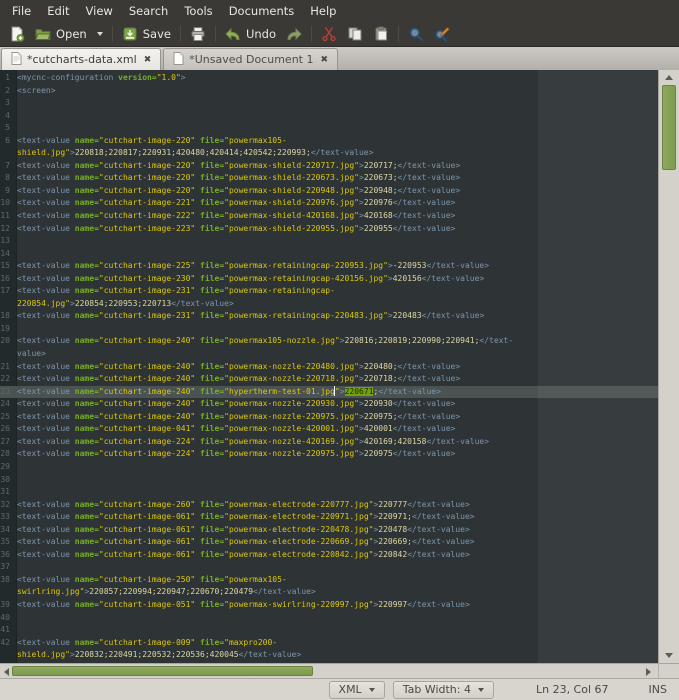  What do you see at coordinates (329, 492) in the screenshot?
I see `code-line: 31` at bounding box center [329, 492].